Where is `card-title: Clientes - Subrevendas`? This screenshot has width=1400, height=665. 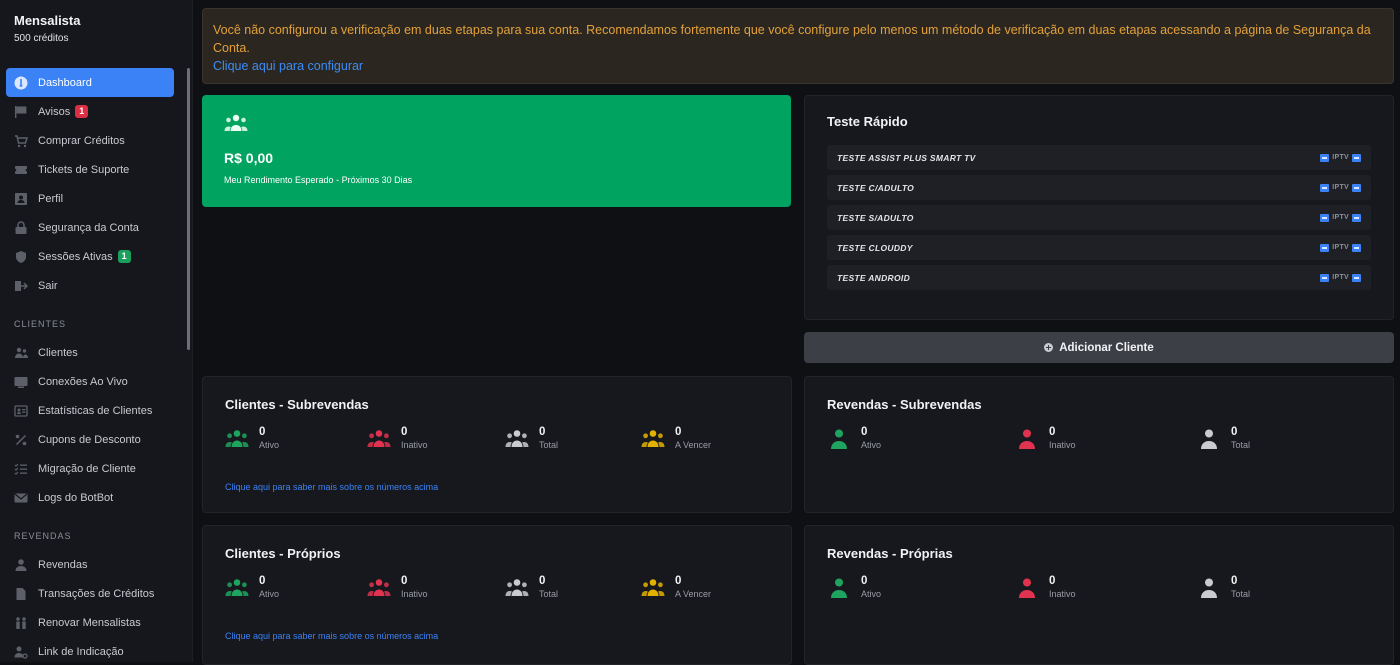
card-title: Clientes - Subrevendas is located at coordinates (297, 404).